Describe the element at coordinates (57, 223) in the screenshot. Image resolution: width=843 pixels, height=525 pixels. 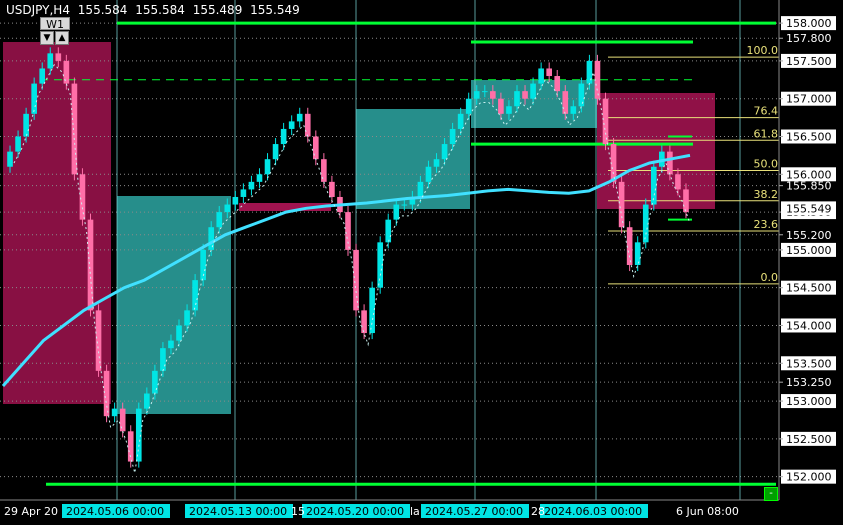
I see `pink-zone-left` at that location.